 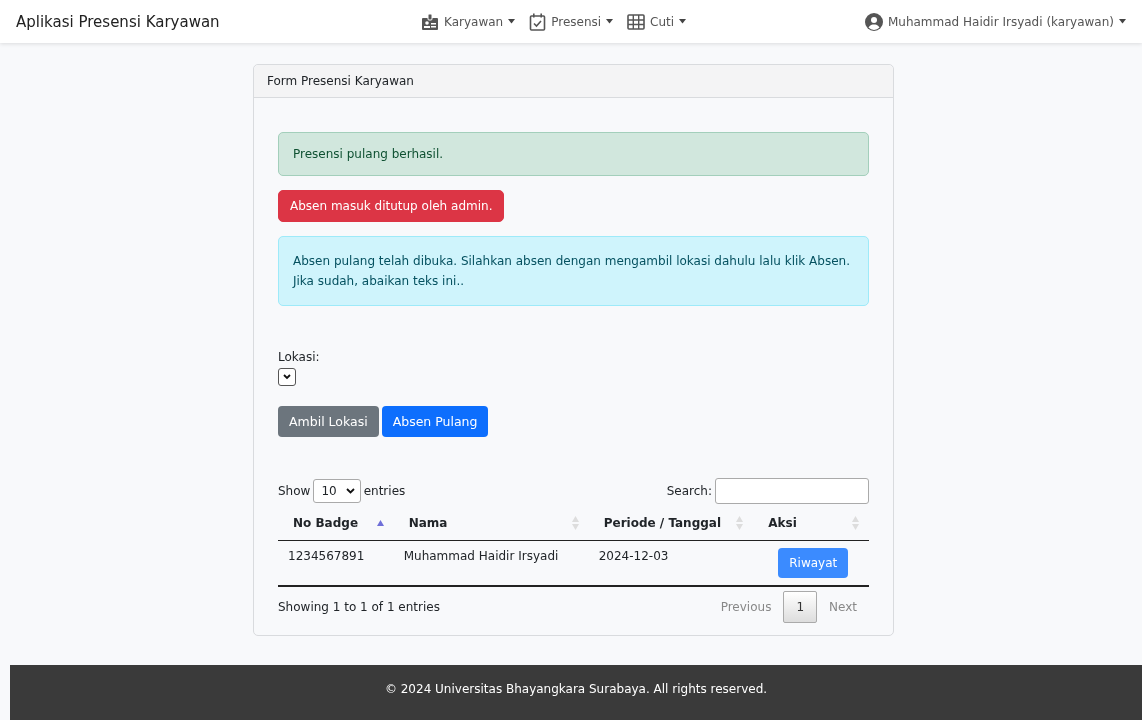 What do you see at coordinates (671, 524) in the screenshot?
I see `column-header: Periode / Tanggal` at bounding box center [671, 524].